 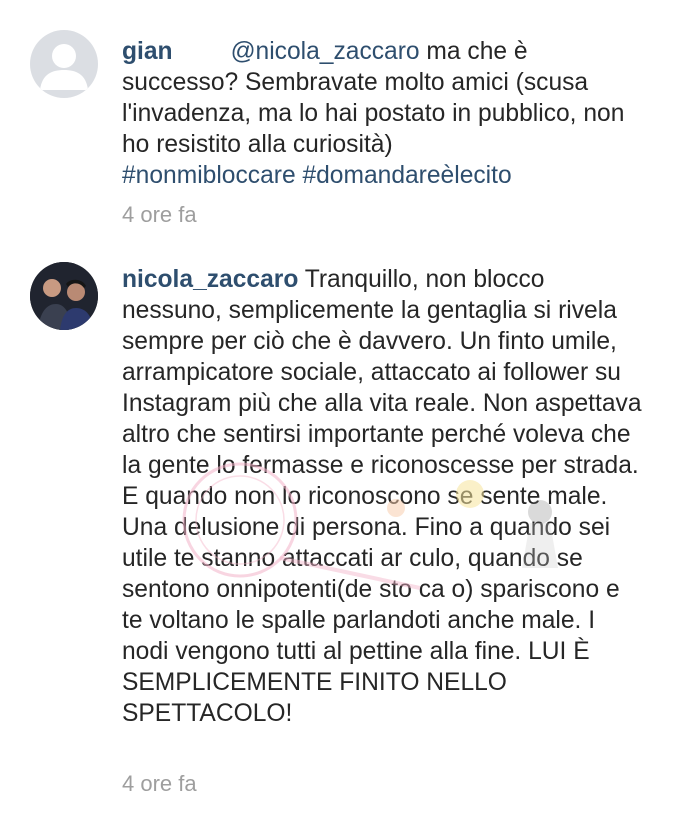 What do you see at coordinates (147, 51) in the screenshot?
I see `comment-username: gian` at bounding box center [147, 51].